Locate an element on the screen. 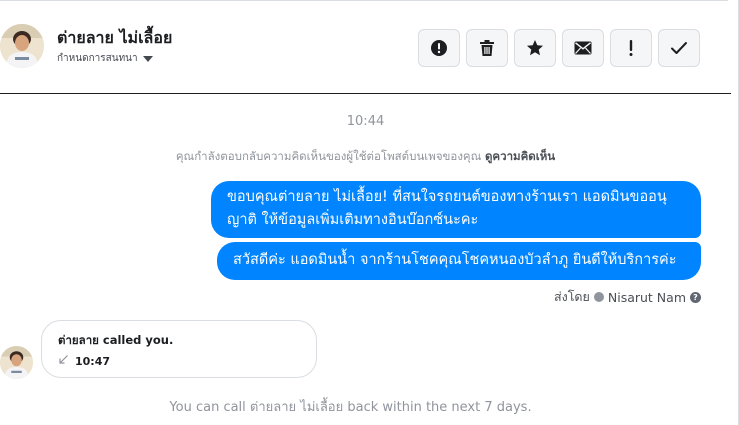 Image resolution: width=739 pixels, height=425 pixels. contact-avatar is located at coordinates (22, 46).